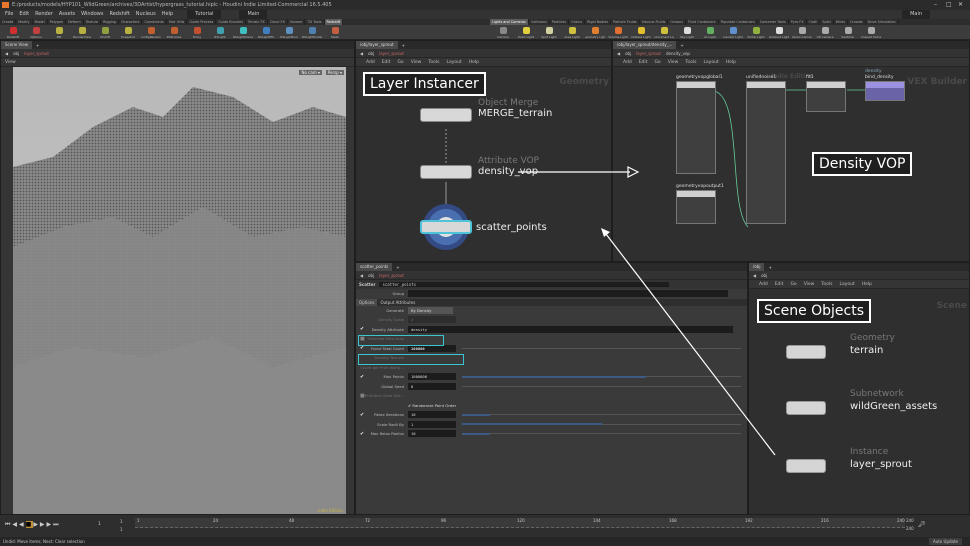 This screenshot has width=970, height=546. I want to click on timeline-scrubber: 1 24 48 72 96 120 144 168 192 216 240, so click(520, 523).